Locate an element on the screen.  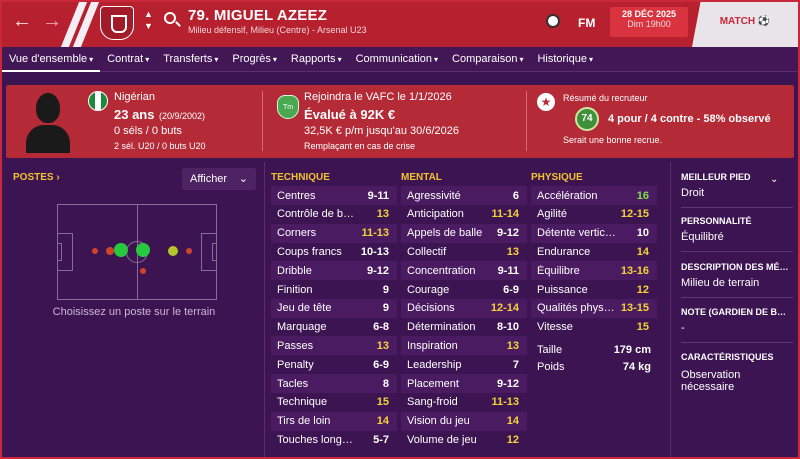
squad-status: Remplaçant en cas de crise is located at coordinates (360, 146).